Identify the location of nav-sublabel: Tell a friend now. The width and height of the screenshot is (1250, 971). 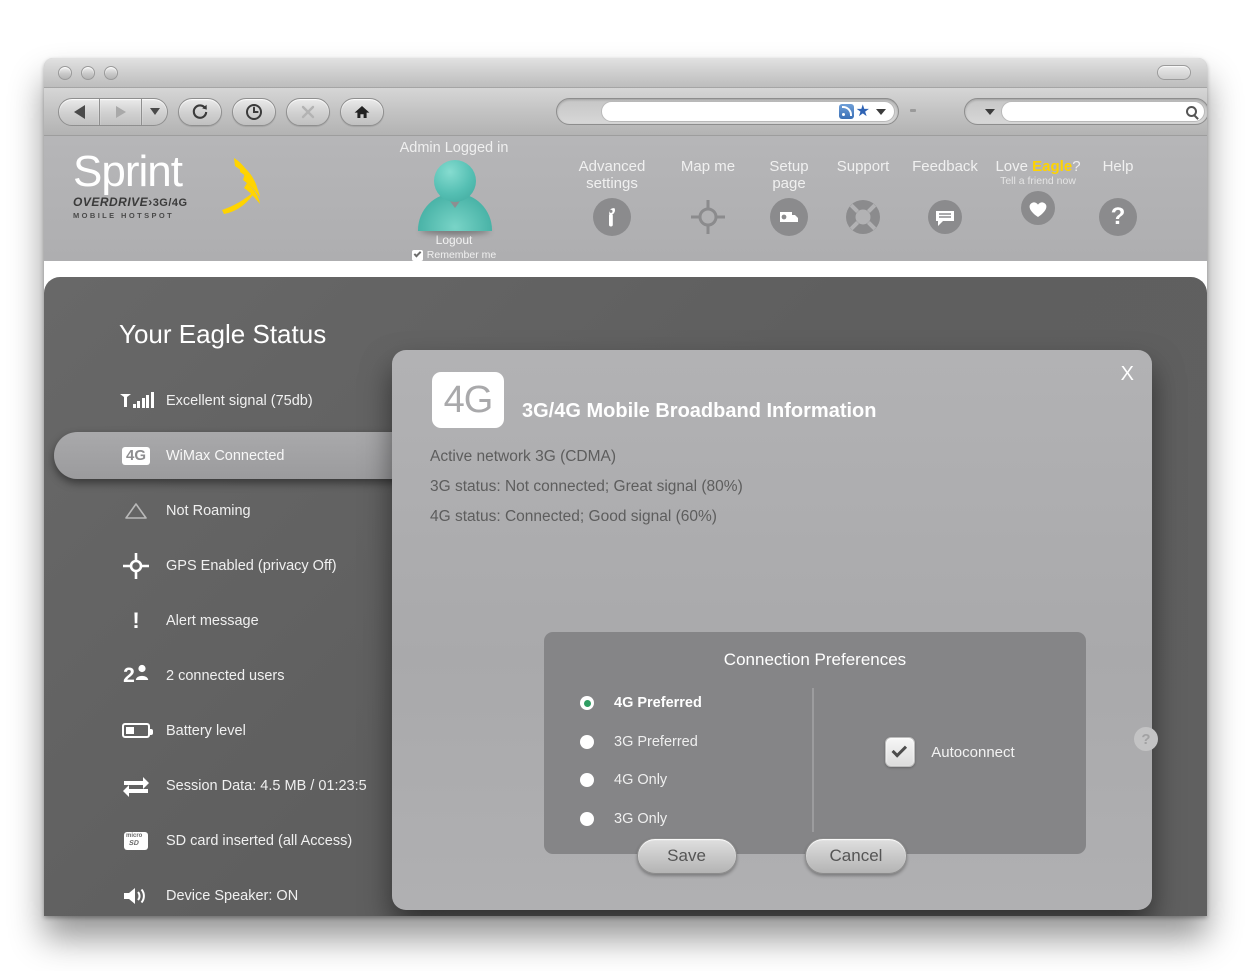
(1038, 181).